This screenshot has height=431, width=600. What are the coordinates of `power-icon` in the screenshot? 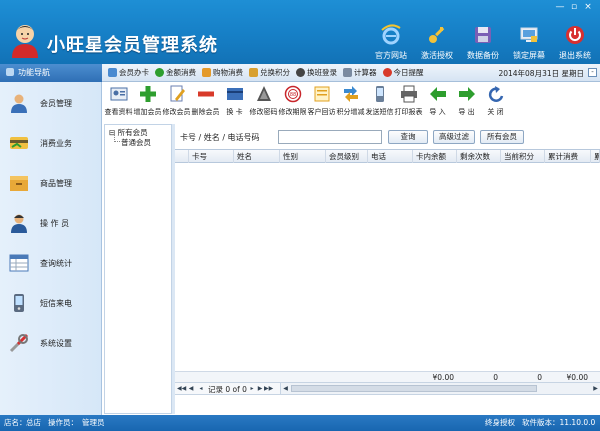 It's located at (575, 35).